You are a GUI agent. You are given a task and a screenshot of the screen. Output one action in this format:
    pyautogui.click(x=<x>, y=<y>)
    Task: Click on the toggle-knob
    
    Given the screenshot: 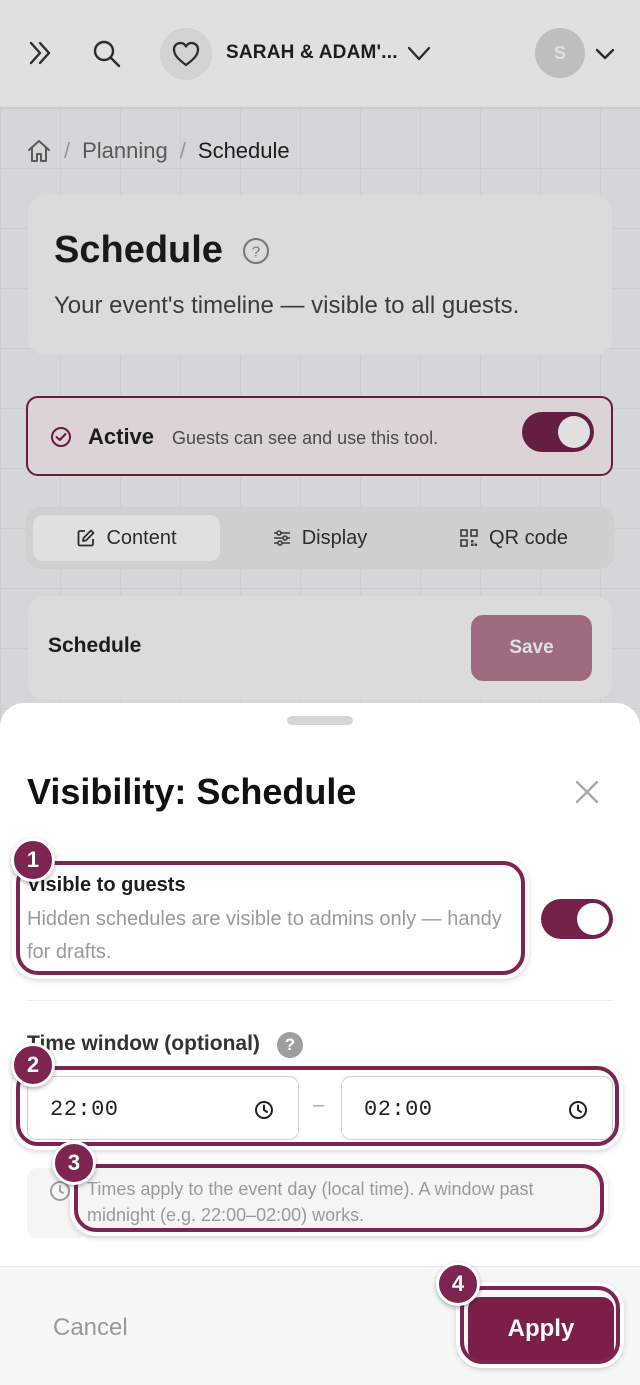 What is the action you would take?
    pyautogui.click(x=593, y=919)
    